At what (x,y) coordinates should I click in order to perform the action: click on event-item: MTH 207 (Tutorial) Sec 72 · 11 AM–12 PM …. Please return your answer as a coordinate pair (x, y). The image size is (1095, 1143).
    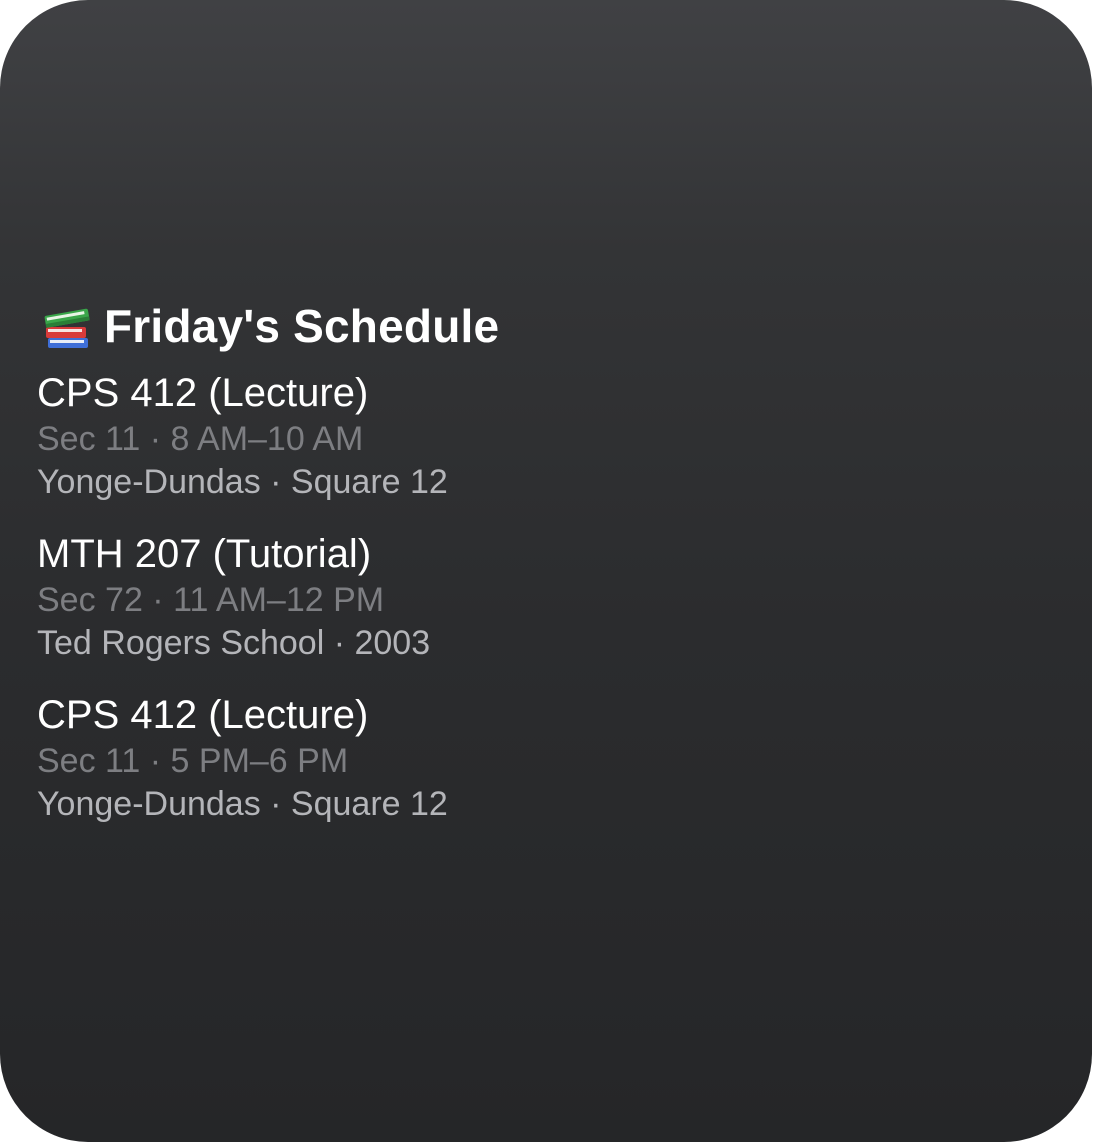
    Looking at the image, I should click on (242, 609).